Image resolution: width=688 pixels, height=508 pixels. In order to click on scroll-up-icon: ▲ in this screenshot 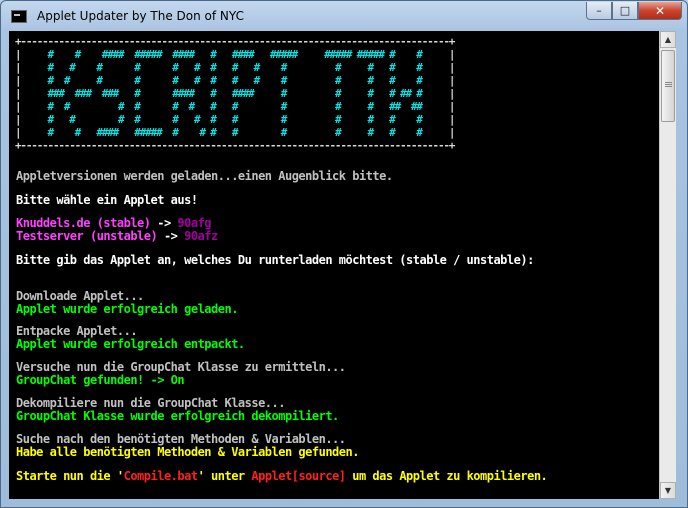, I will do `click(668, 39)`.